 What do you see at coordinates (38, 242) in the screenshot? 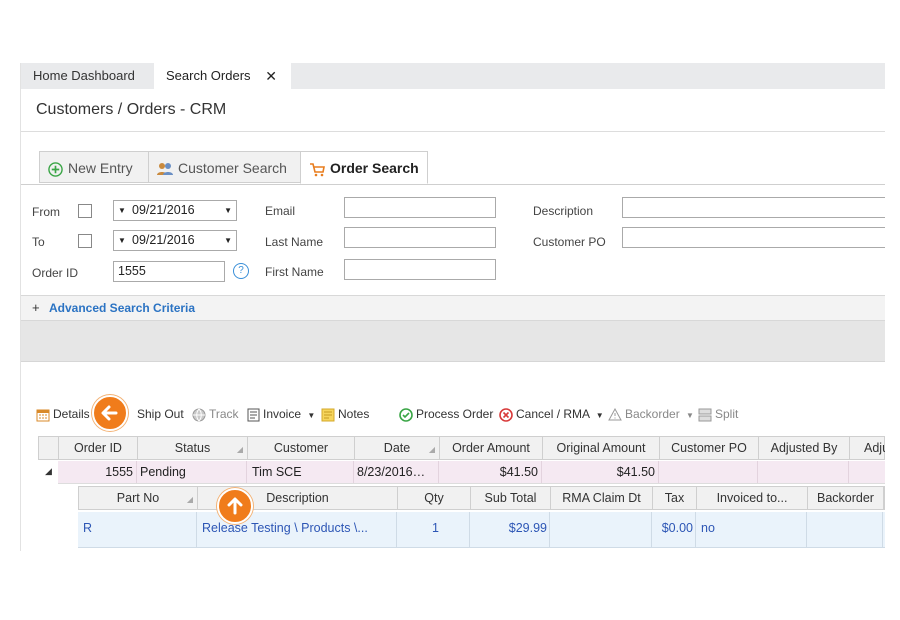
I see `to-label: To` at bounding box center [38, 242].